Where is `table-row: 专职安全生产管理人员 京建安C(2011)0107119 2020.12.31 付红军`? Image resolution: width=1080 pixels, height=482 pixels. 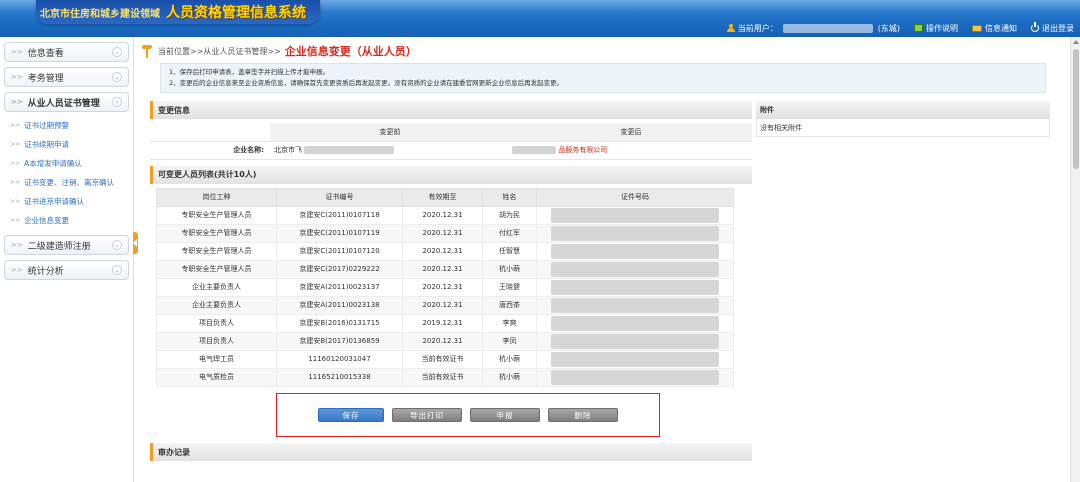 table-row: 专职安全生产管理人员 京建安C(2011)0107119 2020.12.31 付红军 is located at coordinates (445, 233).